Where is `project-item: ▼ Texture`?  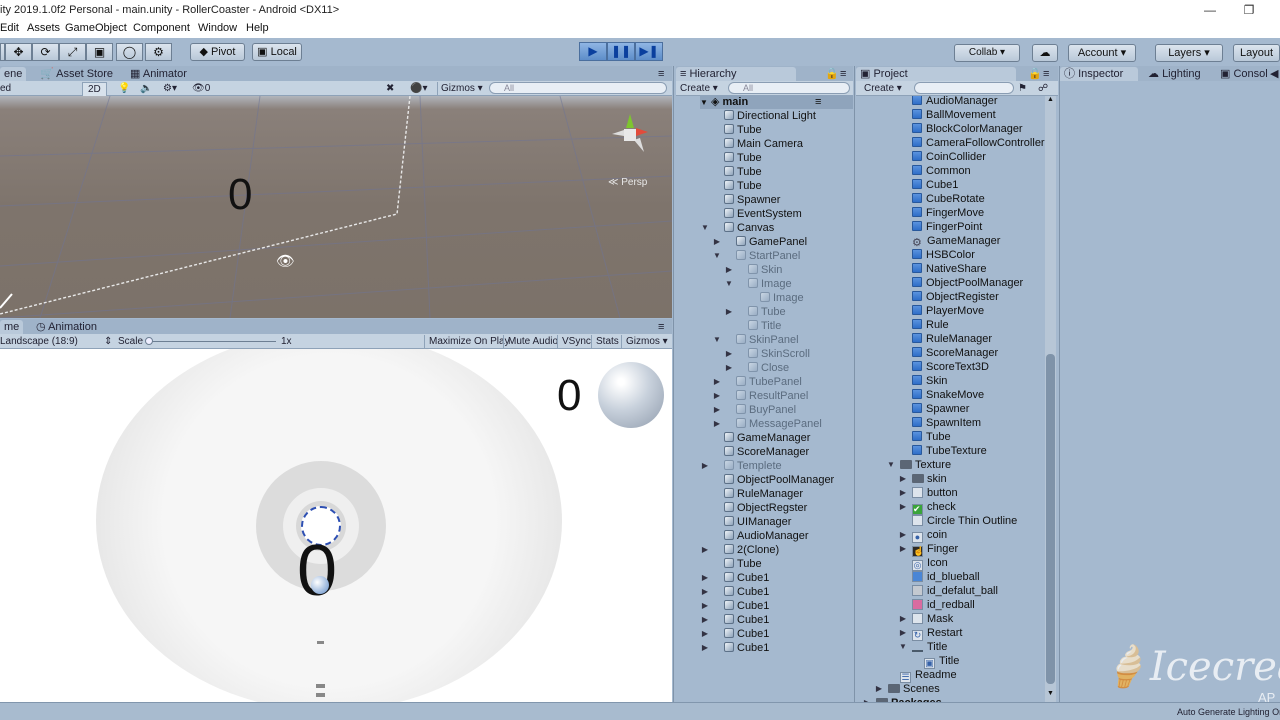
project-item: ▼ Texture is located at coordinates (919, 465).